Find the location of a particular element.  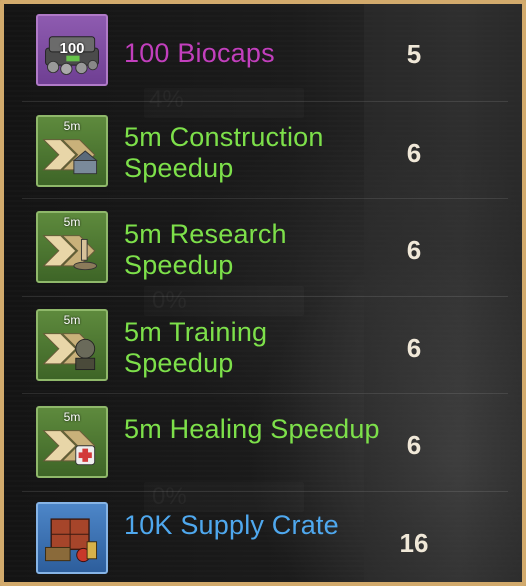

healing-speedup-icon: 5m is located at coordinates (72, 442).